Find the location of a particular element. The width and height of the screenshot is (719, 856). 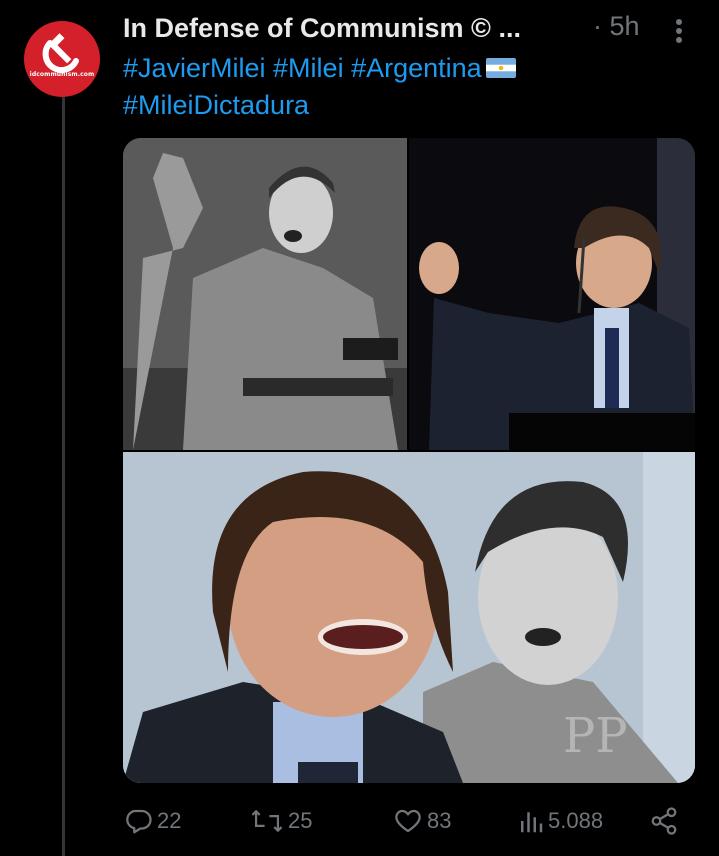

reply-button: 22 is located at coordinates (152, 821).